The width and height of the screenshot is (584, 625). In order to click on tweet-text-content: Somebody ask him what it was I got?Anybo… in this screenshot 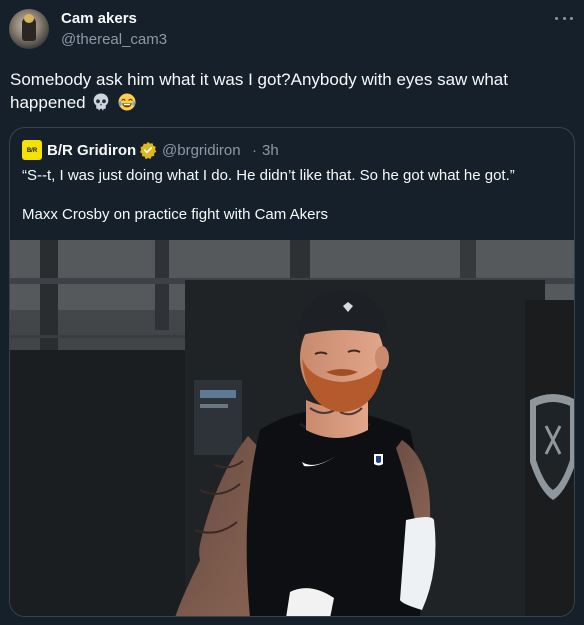, I will do `click(259, 91)`.